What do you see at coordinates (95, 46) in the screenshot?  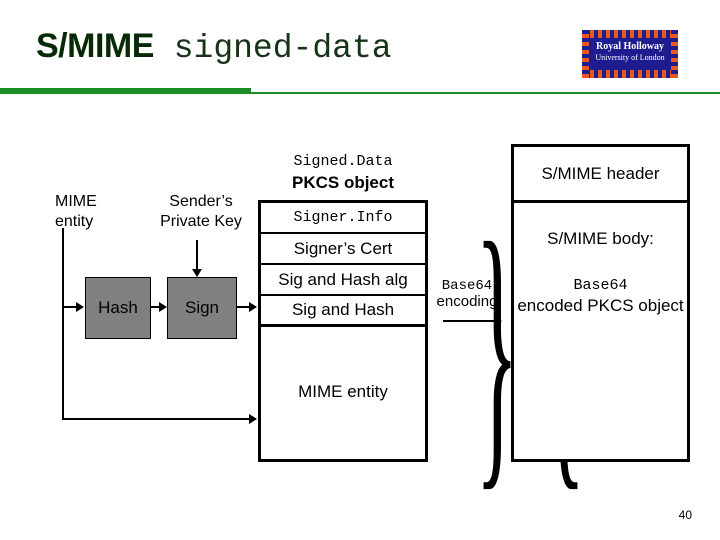 I see `page-title-sans: S/MIME` at bounding box center [95, 46].